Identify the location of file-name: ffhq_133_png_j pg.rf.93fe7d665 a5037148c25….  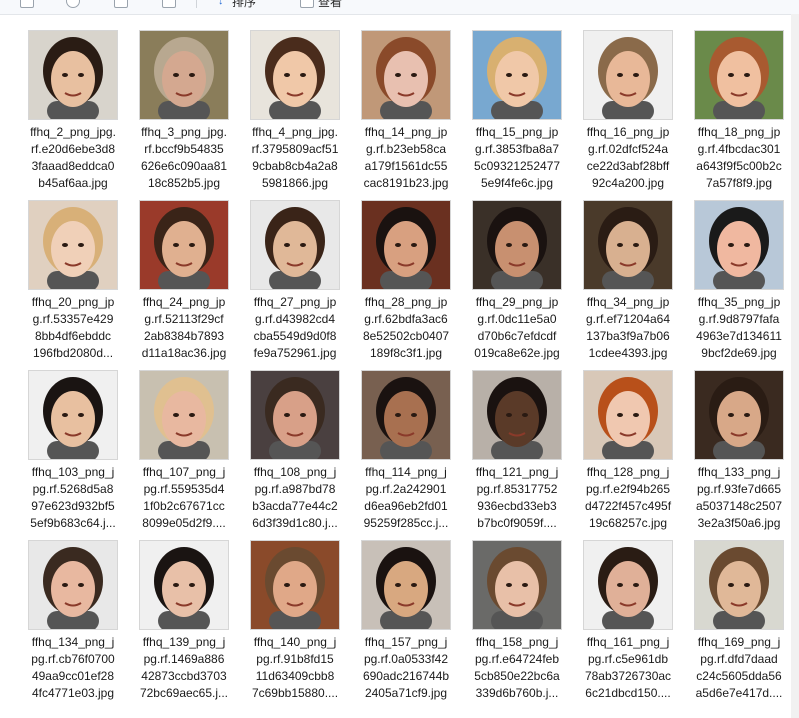
(739, 498).